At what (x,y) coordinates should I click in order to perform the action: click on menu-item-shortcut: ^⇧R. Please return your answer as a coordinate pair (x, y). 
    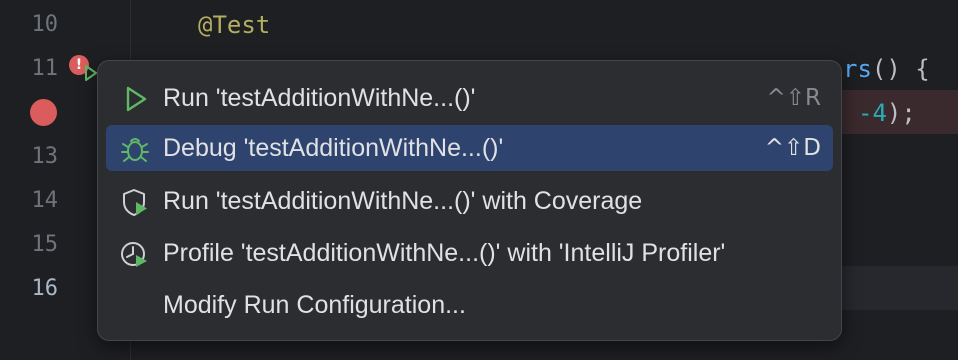
    Looking at the image, I should click on (793, 98).